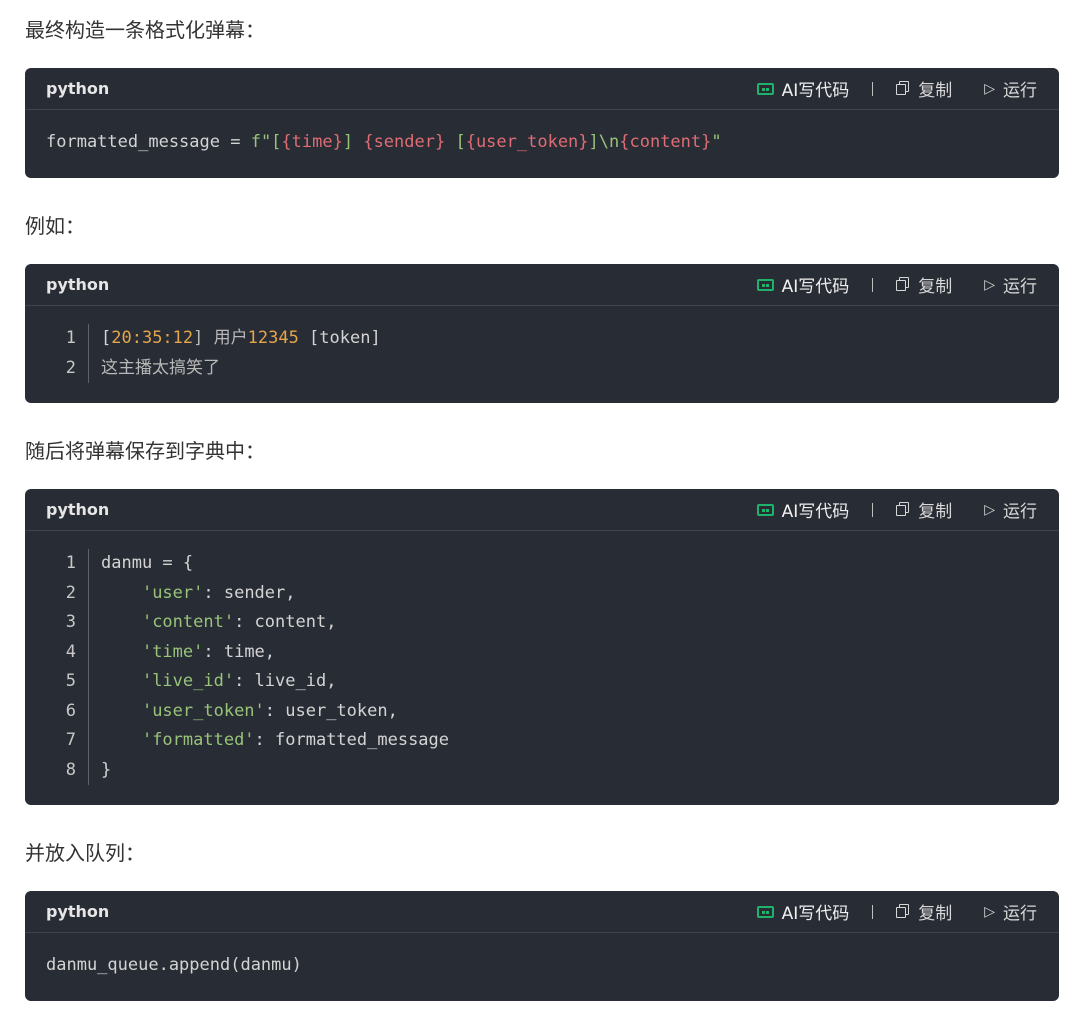 This screenshot has width=1080, height=1012. I want to click on code-token: [, so click(106, 338).